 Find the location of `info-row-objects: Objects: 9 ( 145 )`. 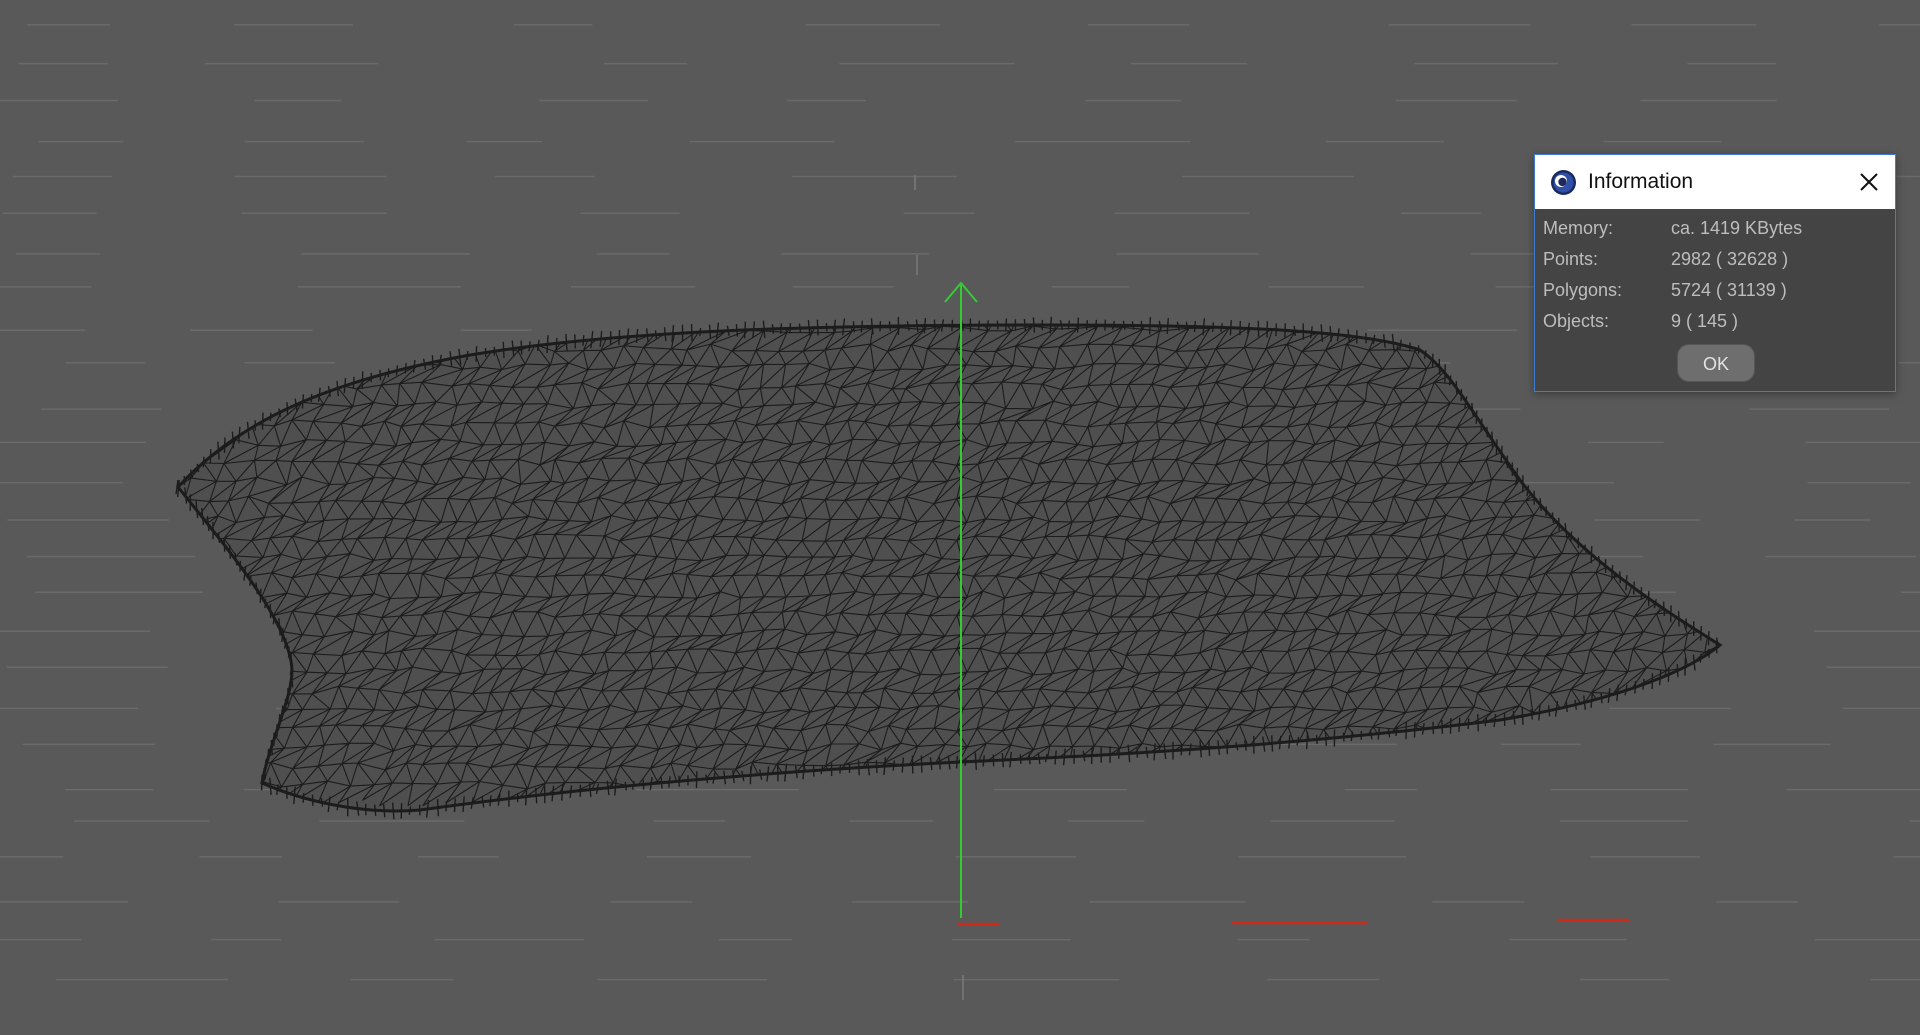

info-row-objects: Objects: 9 ( 145 ) is located at coordinates (1713, 324).